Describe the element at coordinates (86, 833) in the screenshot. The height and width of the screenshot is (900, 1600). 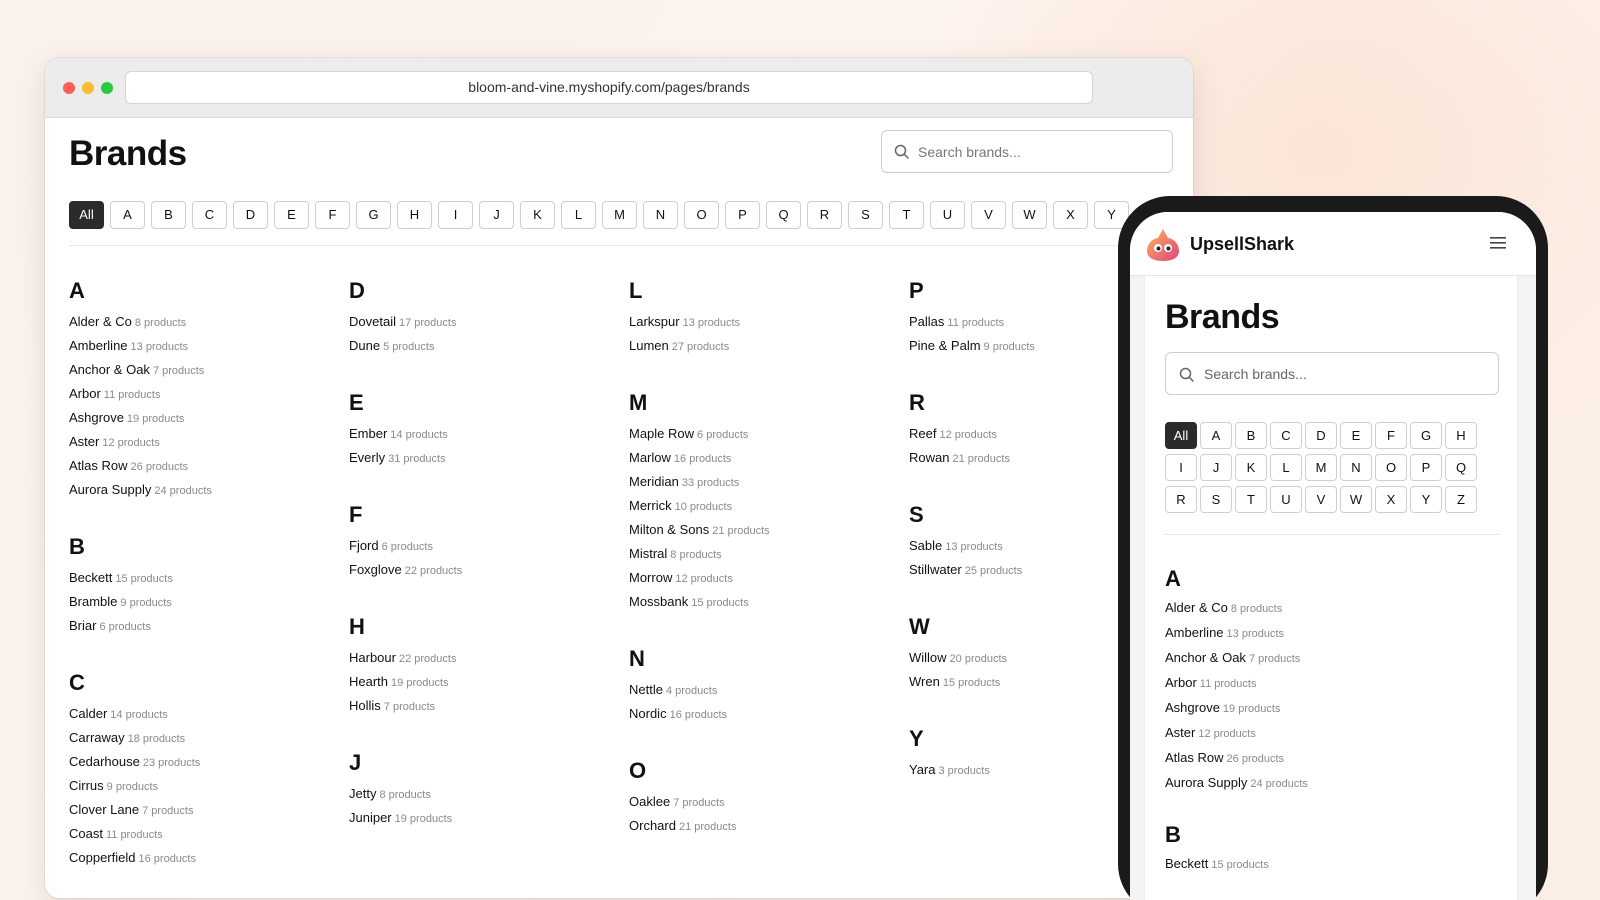
I see `brand-name: Coast` at that location.